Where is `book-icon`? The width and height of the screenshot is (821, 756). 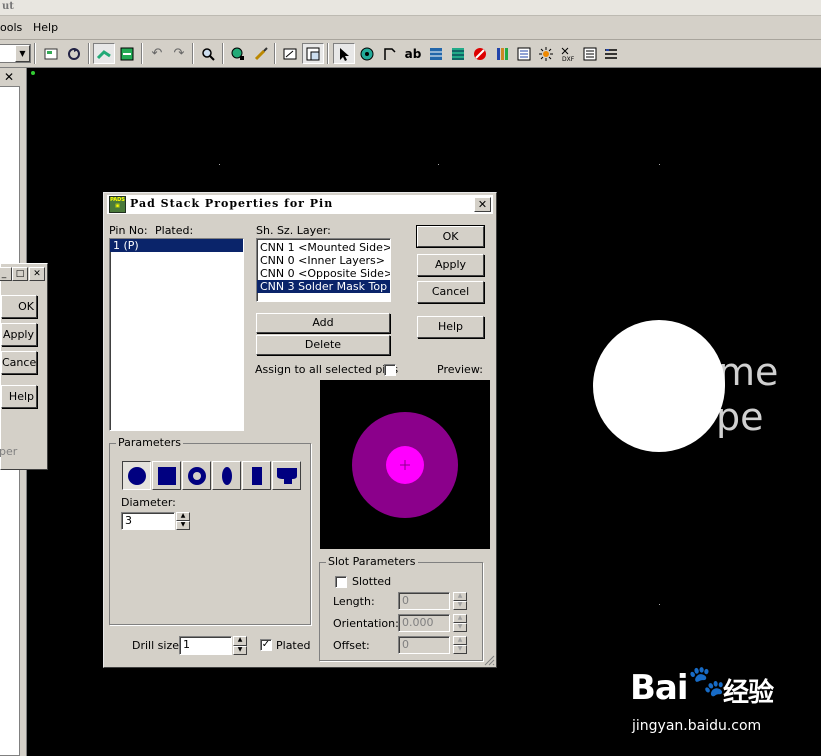
book-icon is located at coordinates (502, 53).